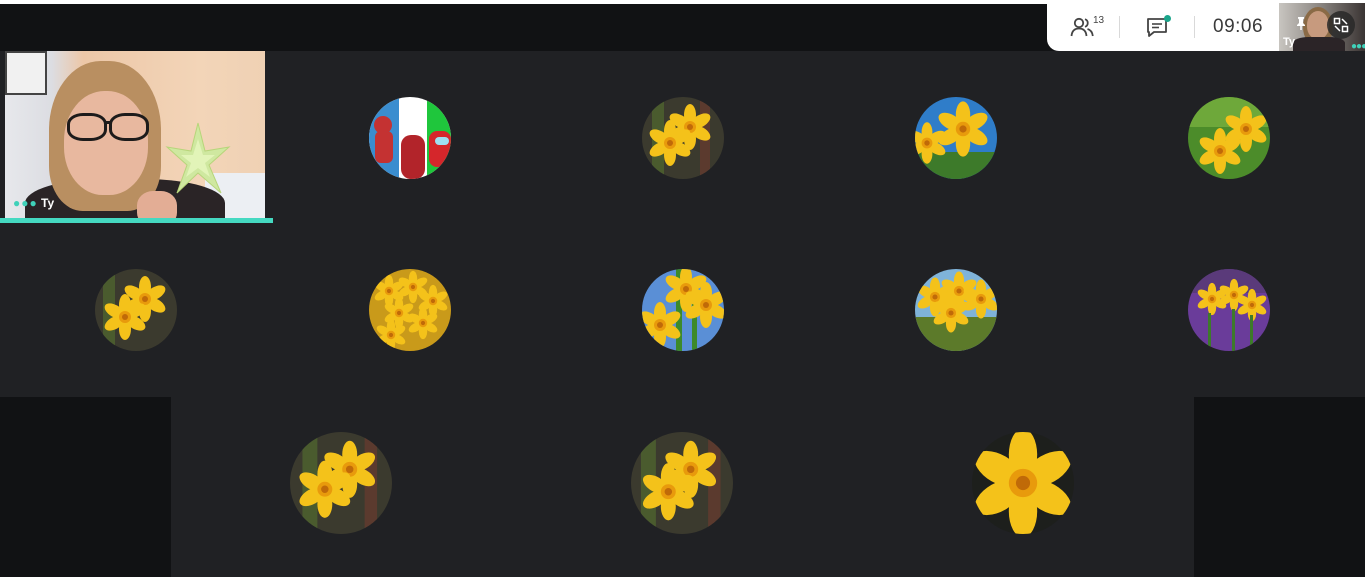 This screenshot has width=1365, height=577. Describe the element at coordinates (1157, 27) in the screenshot. I see `chat-button` at that location.